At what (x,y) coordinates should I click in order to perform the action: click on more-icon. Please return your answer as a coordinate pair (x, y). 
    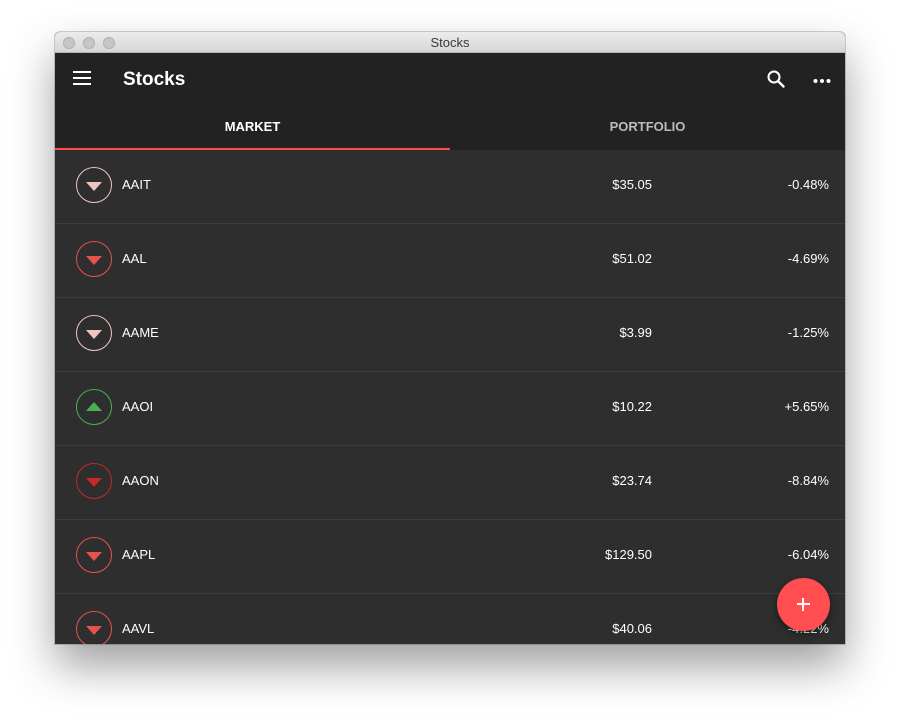
    Looking at the image, I should click on (822, 79).